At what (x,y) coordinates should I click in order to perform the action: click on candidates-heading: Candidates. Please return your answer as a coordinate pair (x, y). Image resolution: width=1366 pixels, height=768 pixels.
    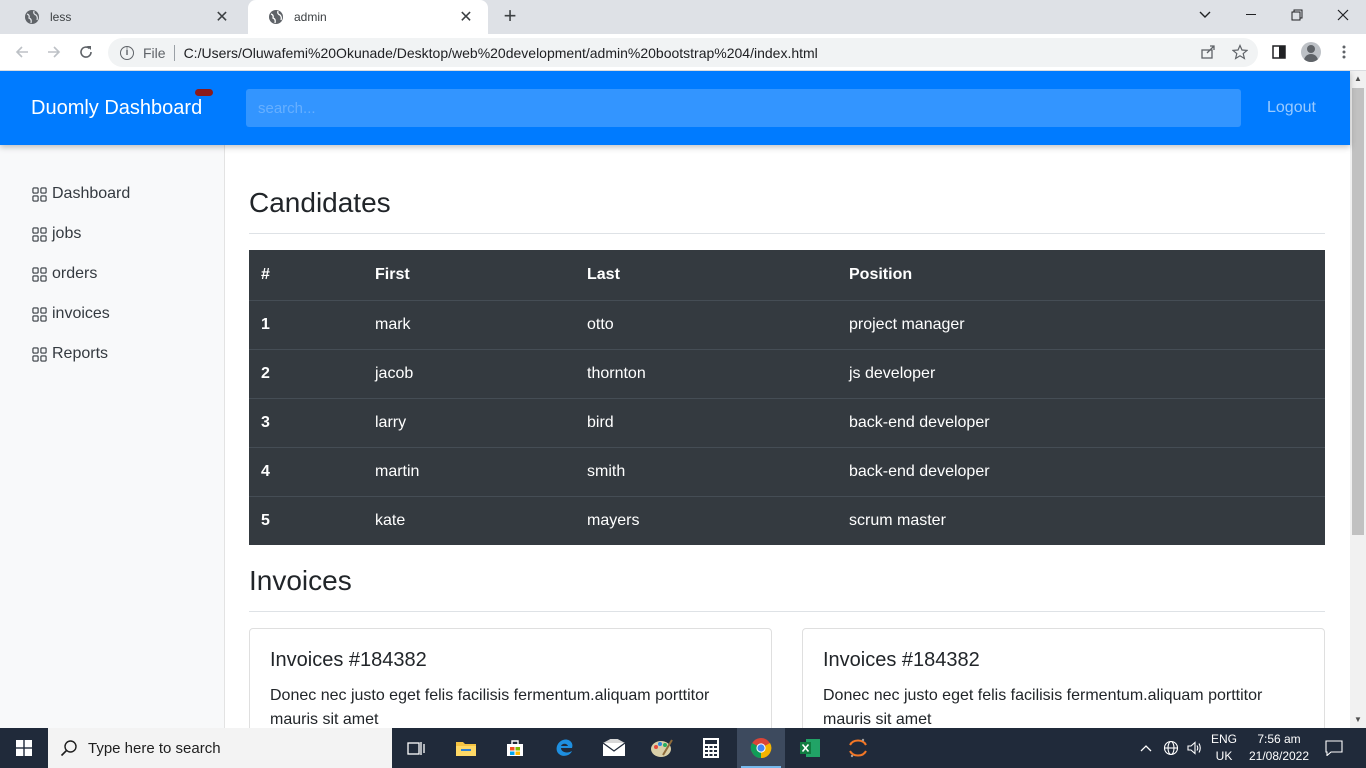
    Looking at the image, I should click on (787, 189).